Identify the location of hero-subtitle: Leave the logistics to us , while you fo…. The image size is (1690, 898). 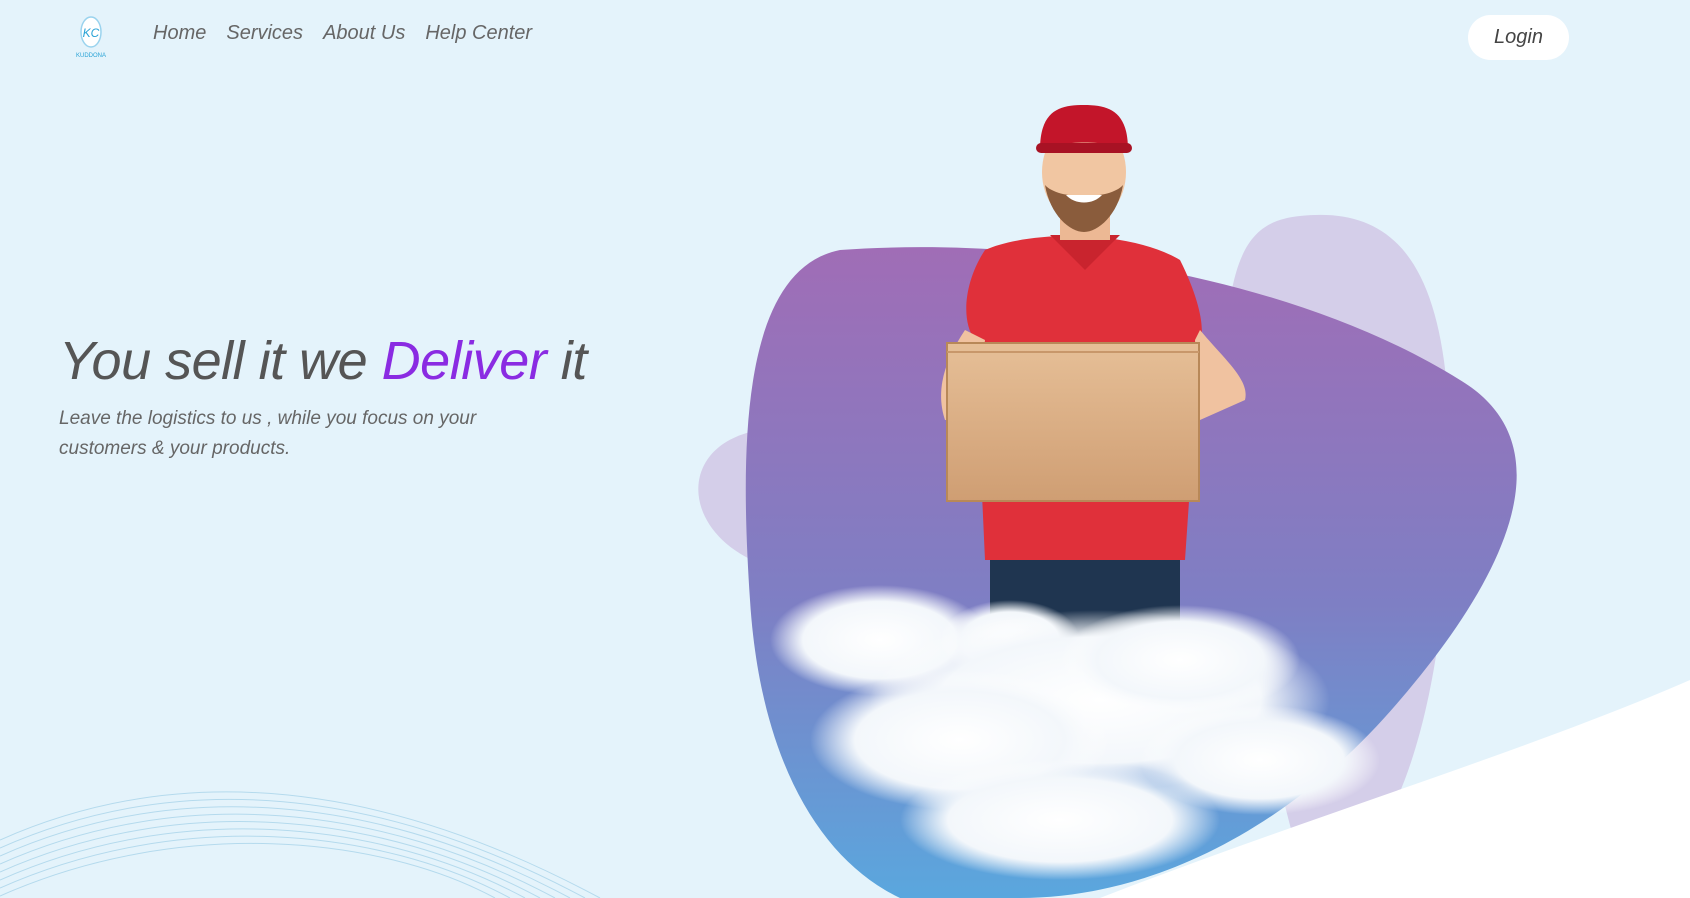
(268, 433).